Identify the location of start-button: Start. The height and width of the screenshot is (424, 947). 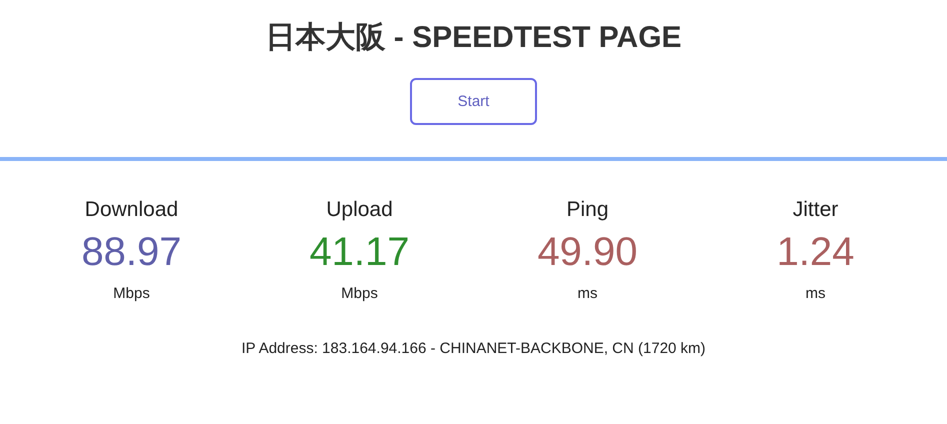
(473, 101).